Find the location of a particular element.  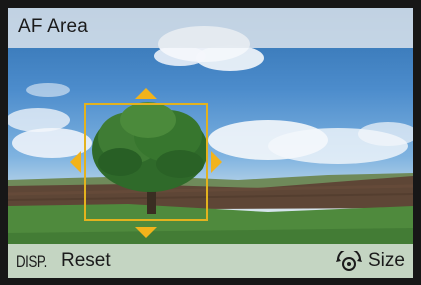

move-down-arrow-icon is located at coordinates (146, 232).